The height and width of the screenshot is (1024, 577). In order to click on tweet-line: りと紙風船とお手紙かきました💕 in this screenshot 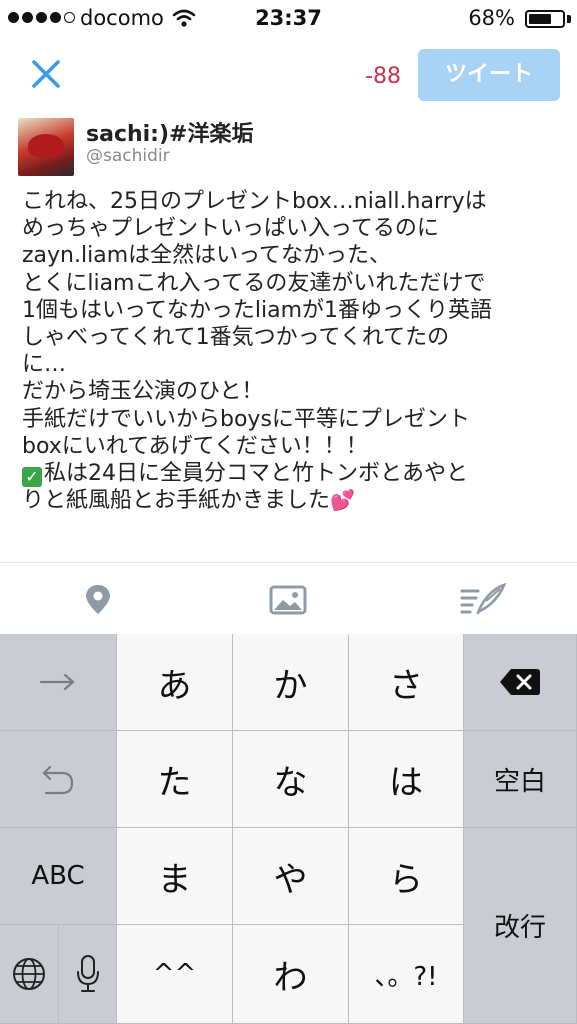, I will do `click(188, 501)`.